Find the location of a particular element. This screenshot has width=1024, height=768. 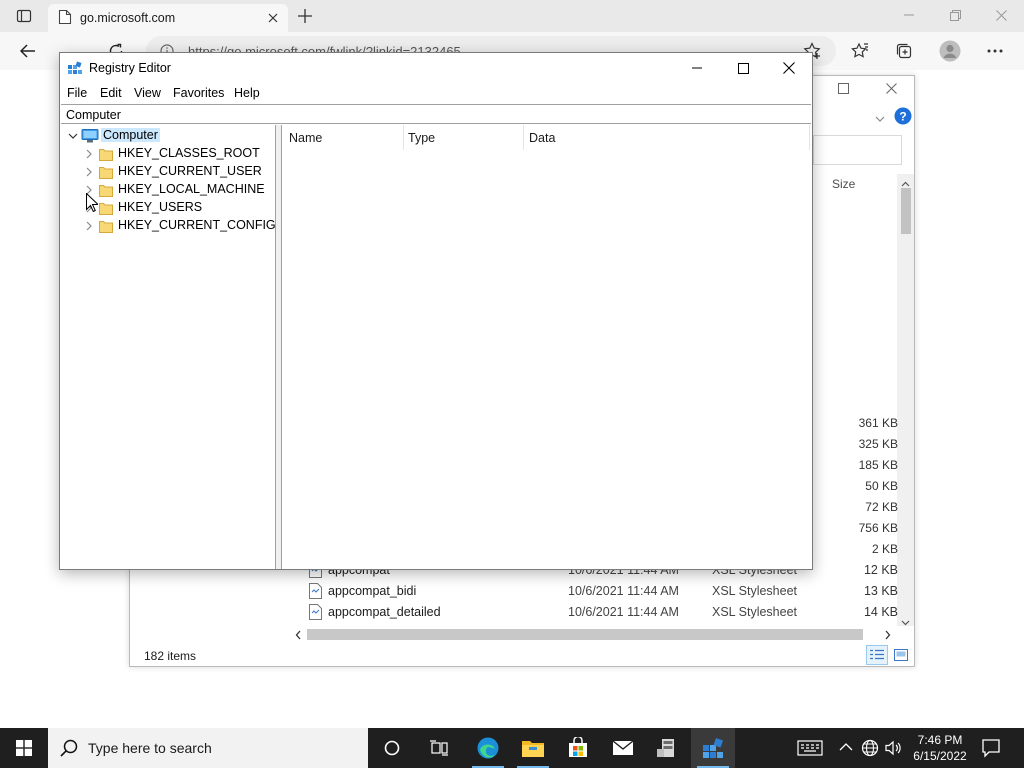

column-header-type: Type is located at coordinates (421, 138).